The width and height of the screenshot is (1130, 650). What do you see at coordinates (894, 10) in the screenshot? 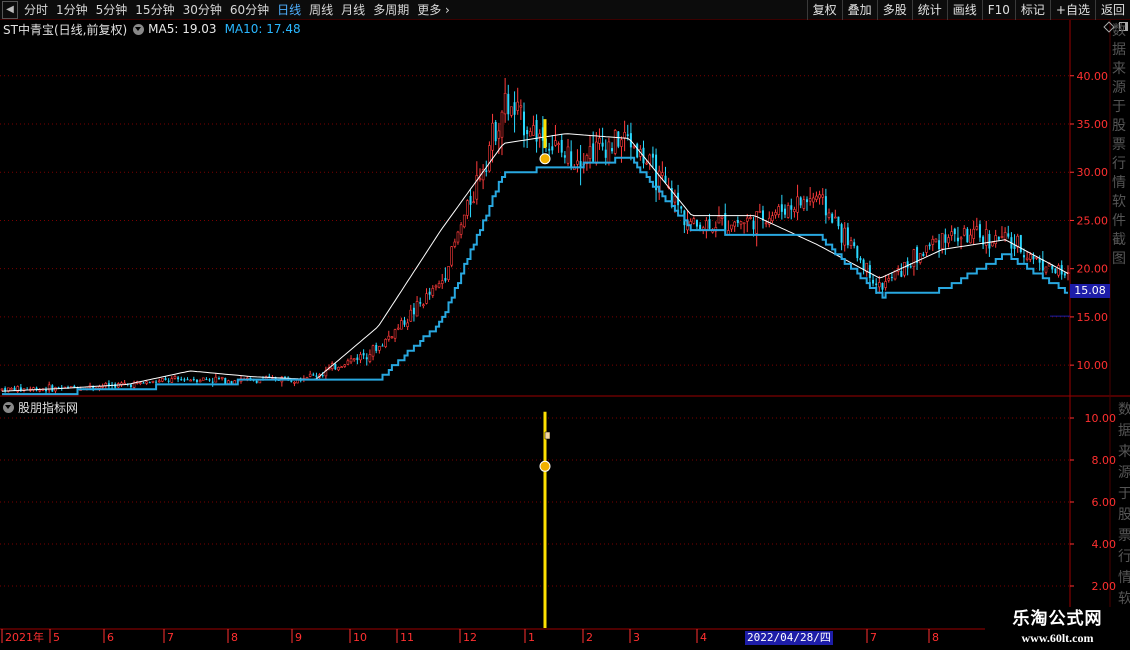
I see `toolbar-button-2: 多股` at bounding box center [894, 10].